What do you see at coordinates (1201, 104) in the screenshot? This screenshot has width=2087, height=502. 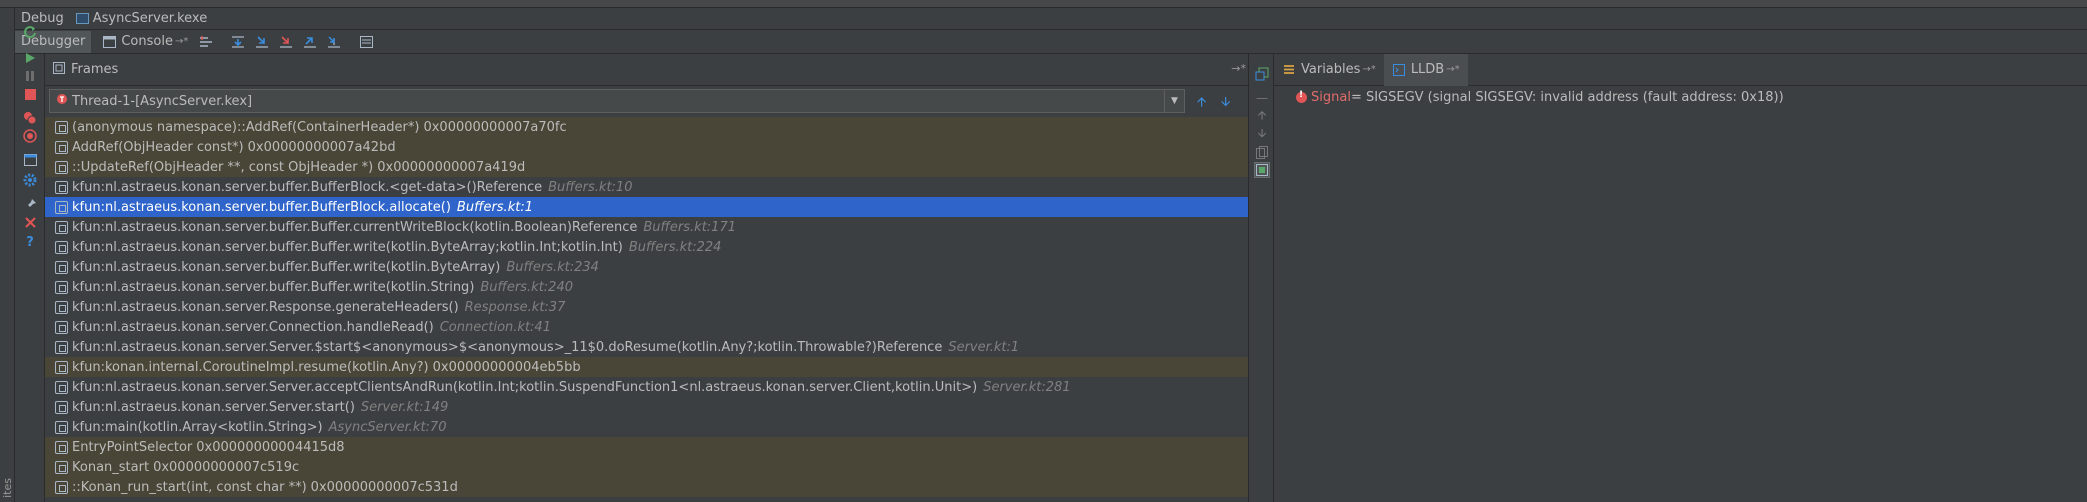 I see `previous-frame-arrow-icon: 🡩` at bounding box center [1201, 104].